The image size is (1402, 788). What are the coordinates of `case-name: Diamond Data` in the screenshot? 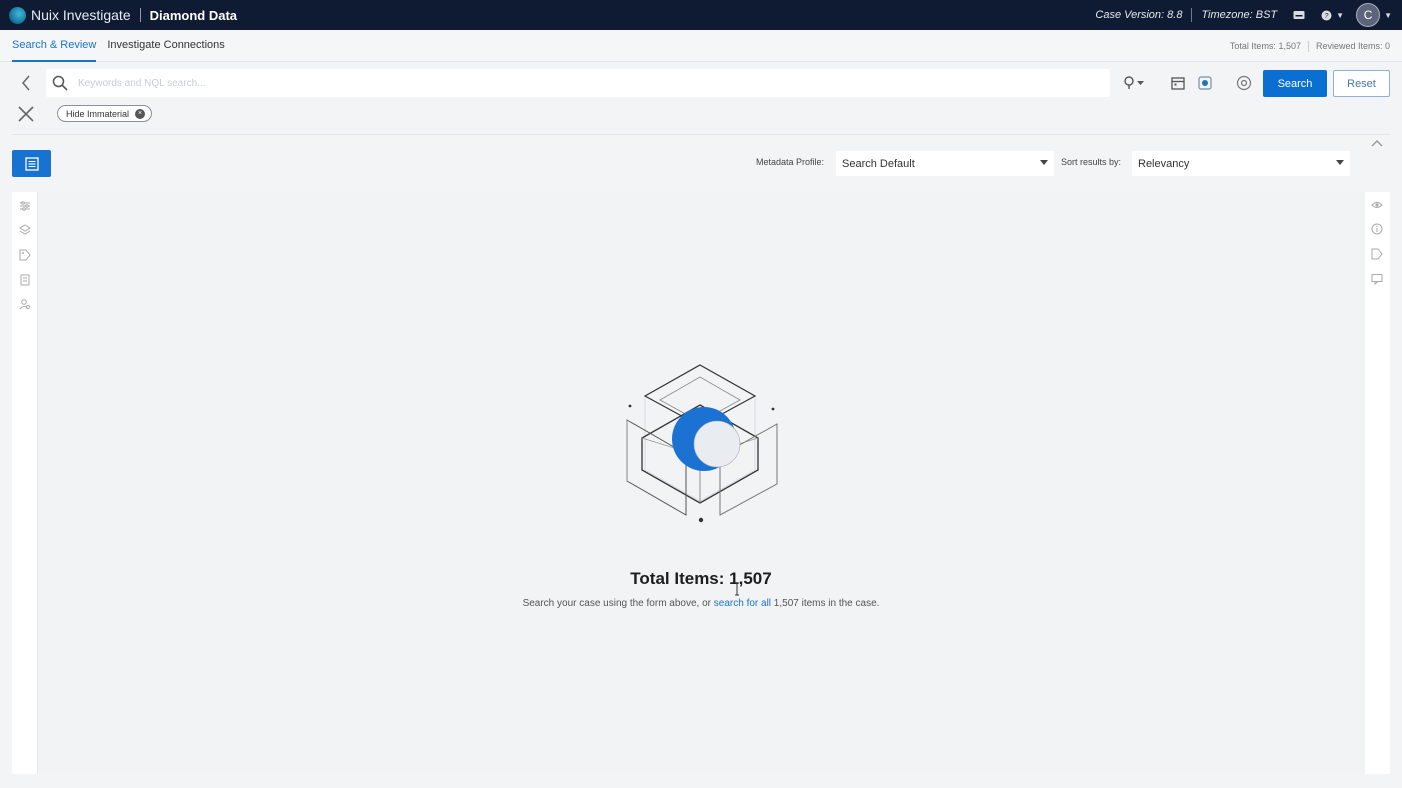 It's located at (193, 15).